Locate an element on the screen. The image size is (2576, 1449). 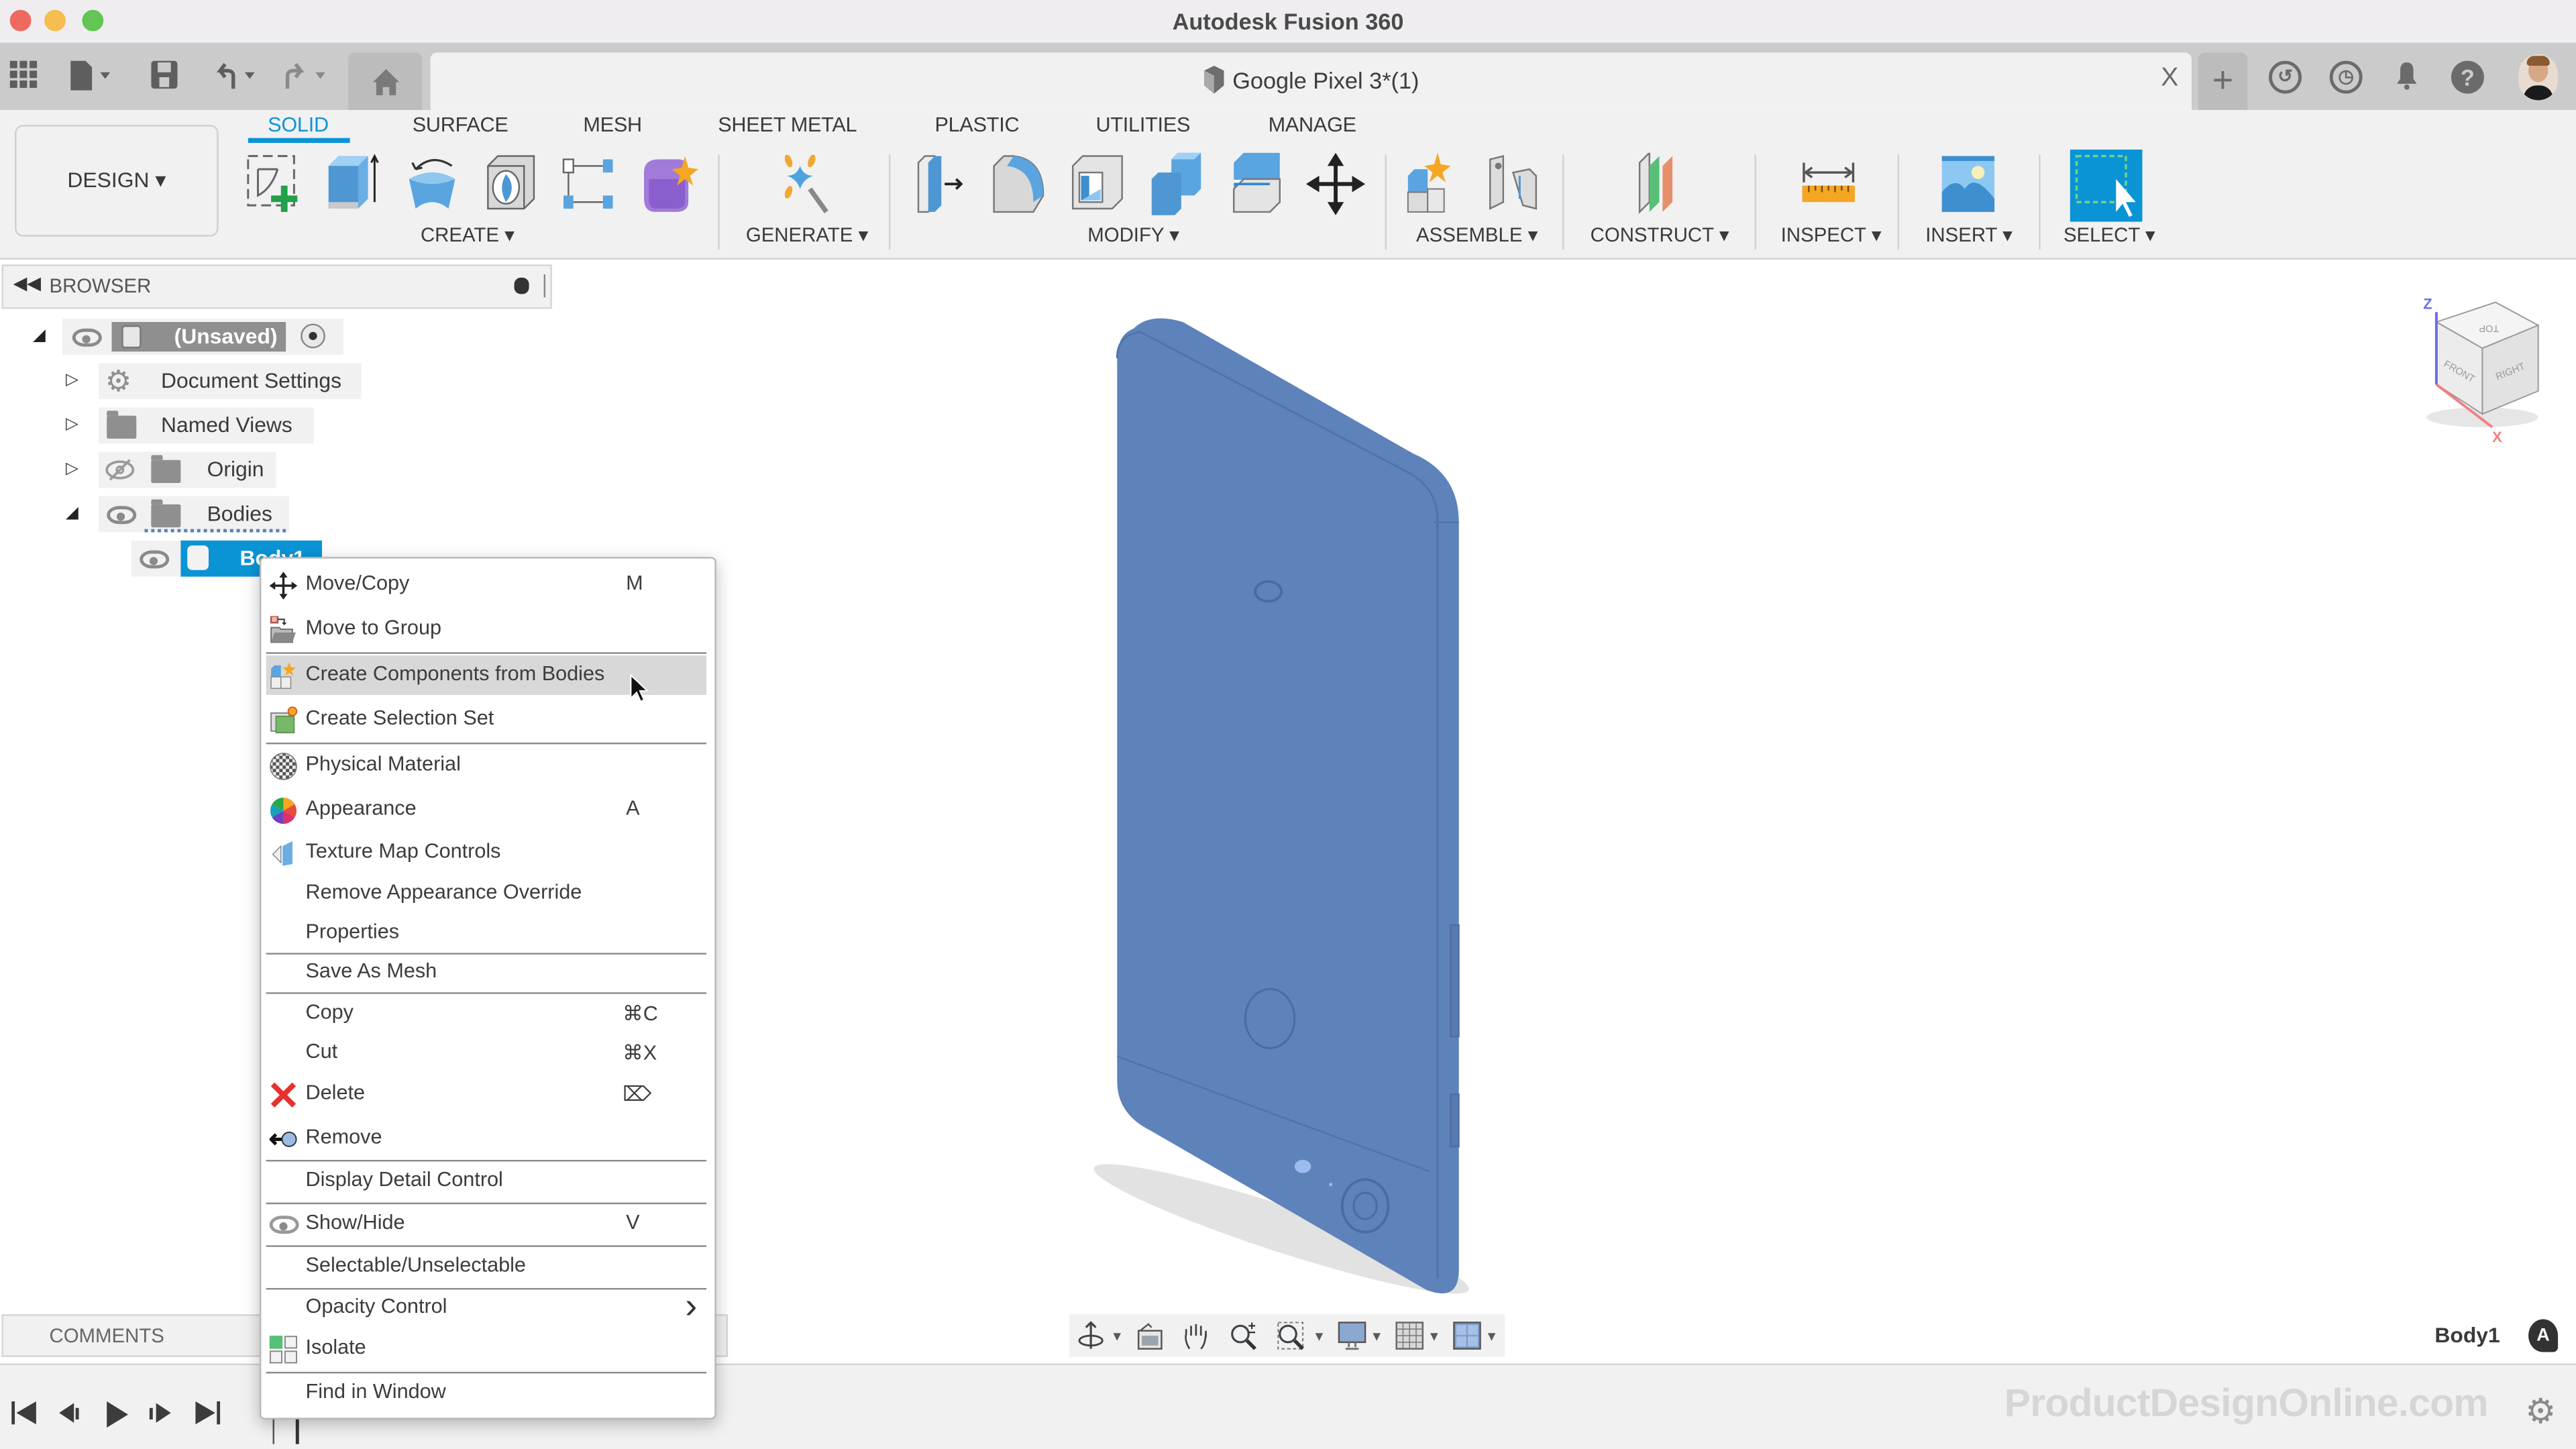
menu-item-delete: Delete ⌦ is located at coordinates (486, 1094).